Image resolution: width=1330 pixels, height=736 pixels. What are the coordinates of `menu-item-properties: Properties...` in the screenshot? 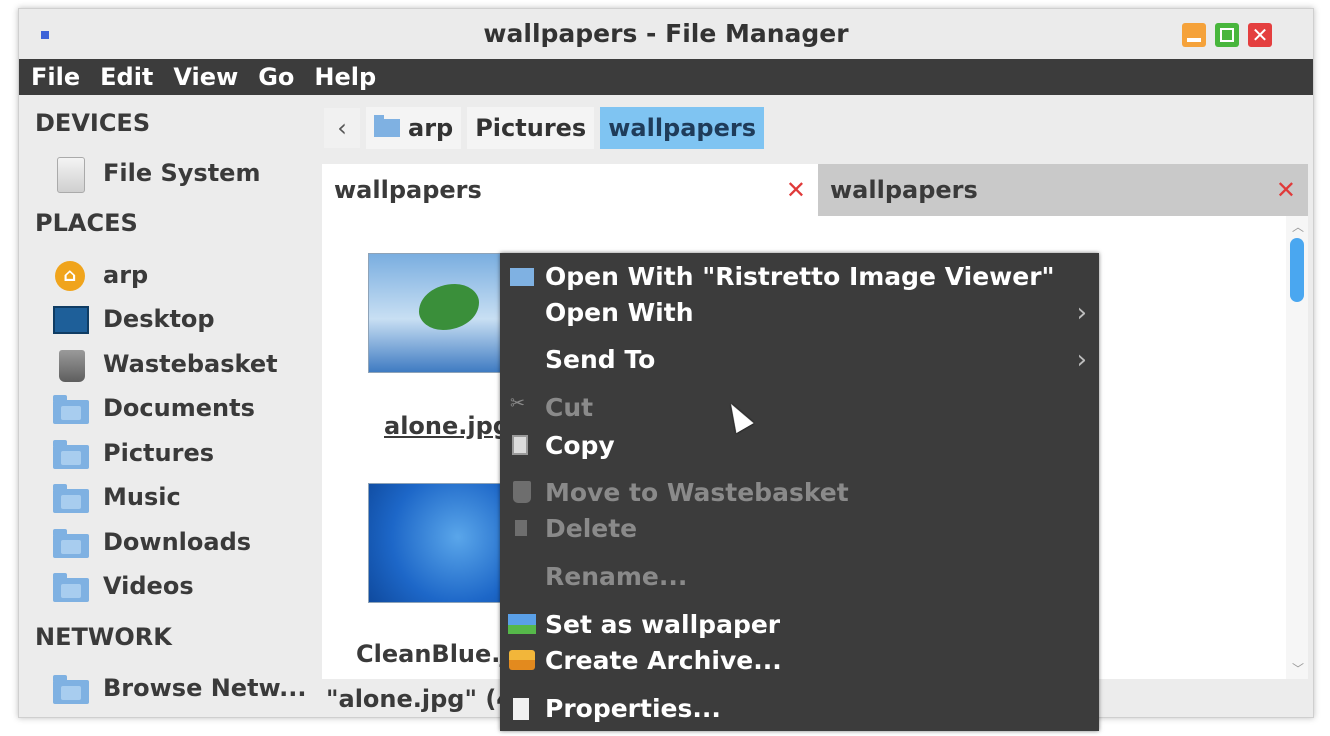 It's located at (799, 708).